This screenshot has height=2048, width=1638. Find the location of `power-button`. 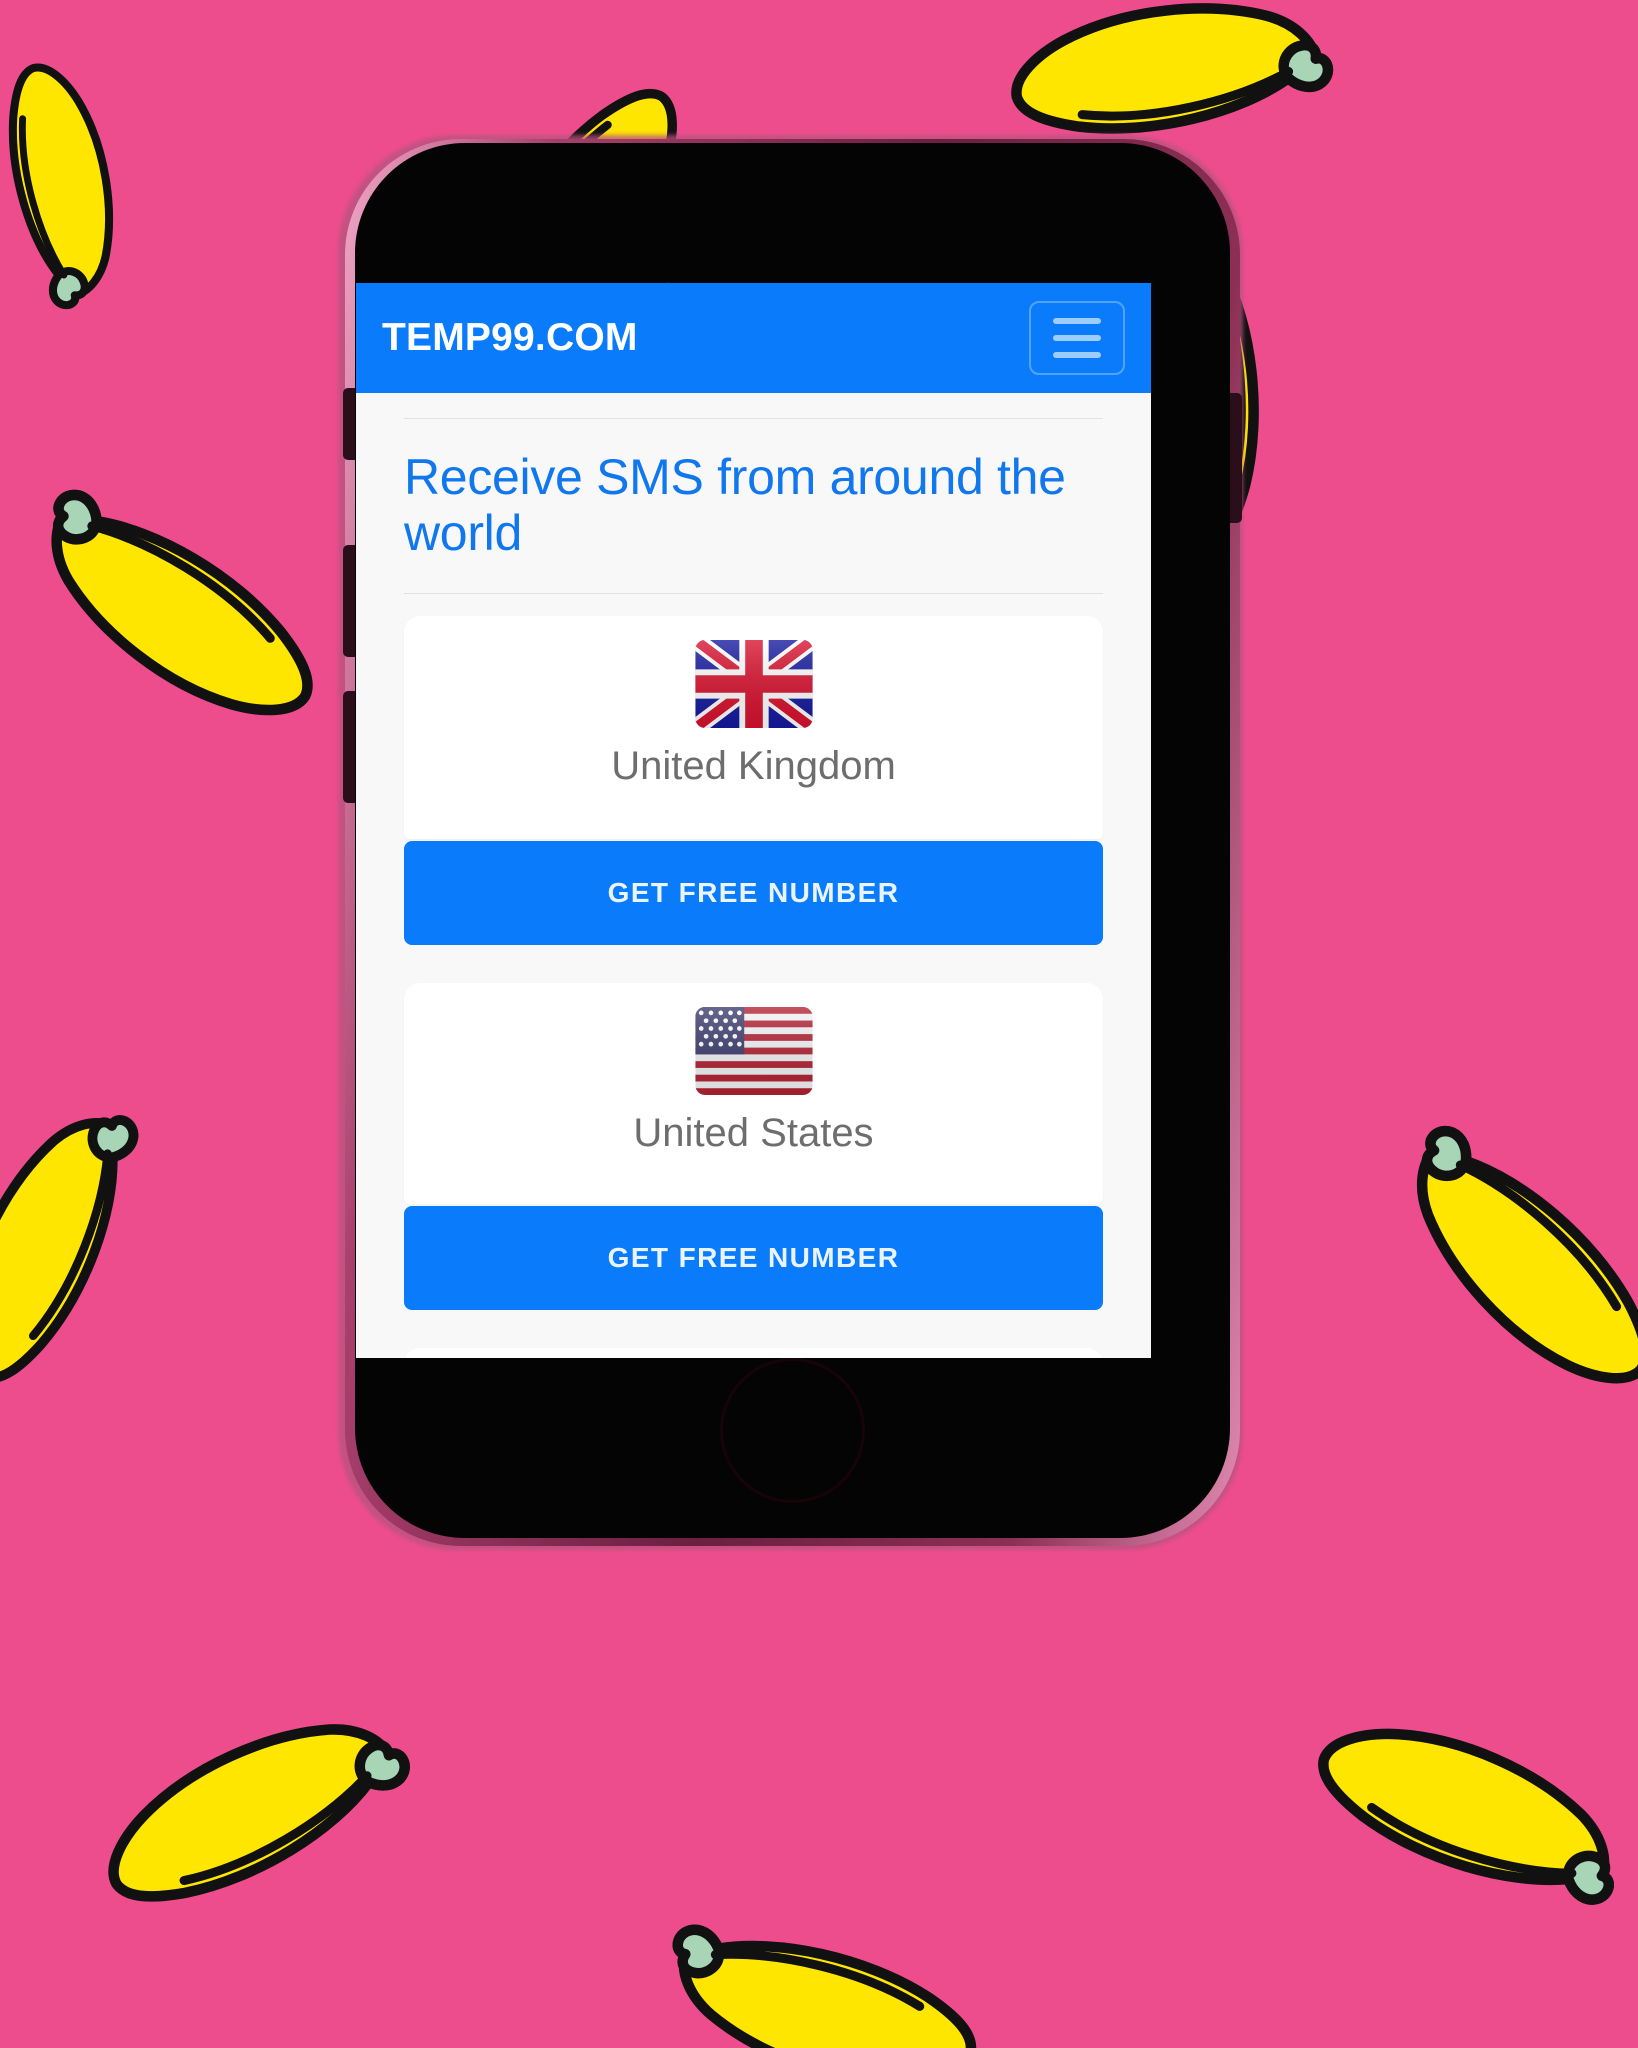

power-button is located at coordinates (1235, 458).